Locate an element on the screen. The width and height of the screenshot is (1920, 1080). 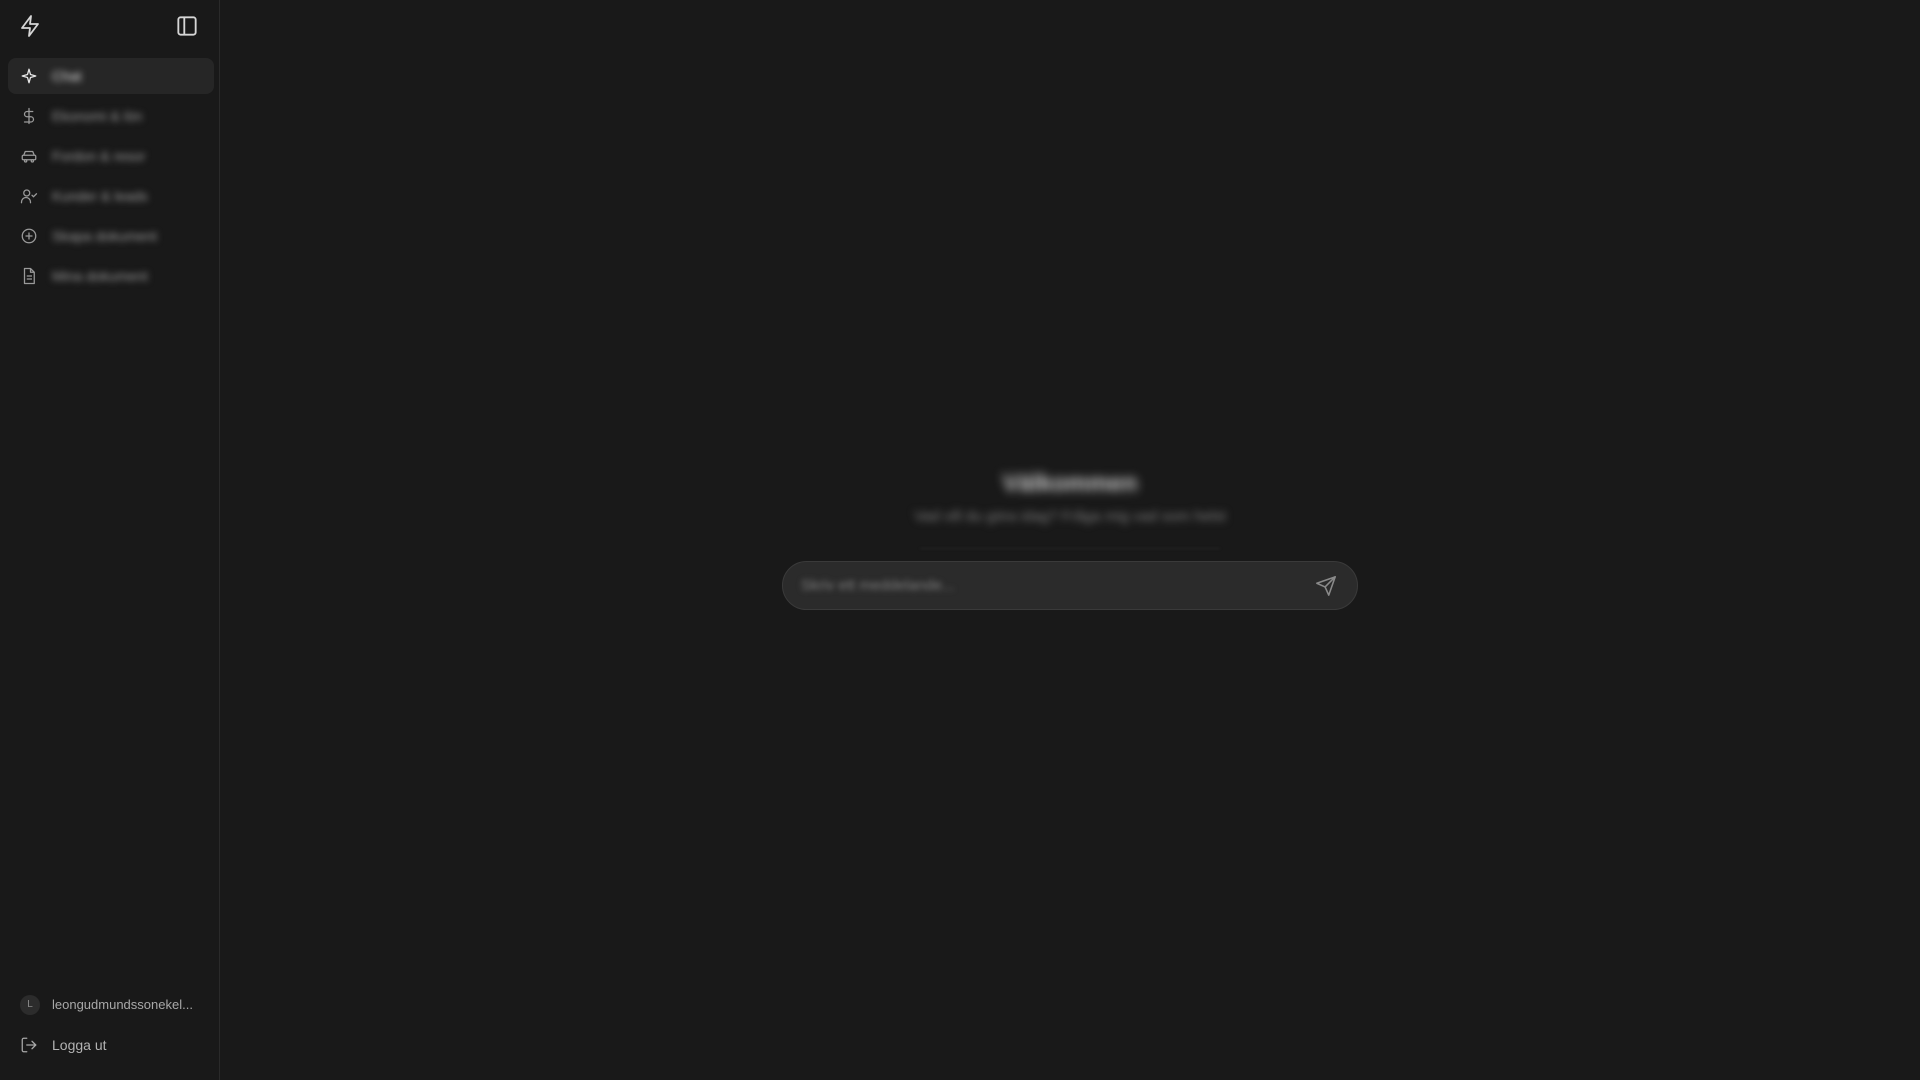
page-title: Välkommen is located at coordinates (1070, 483).